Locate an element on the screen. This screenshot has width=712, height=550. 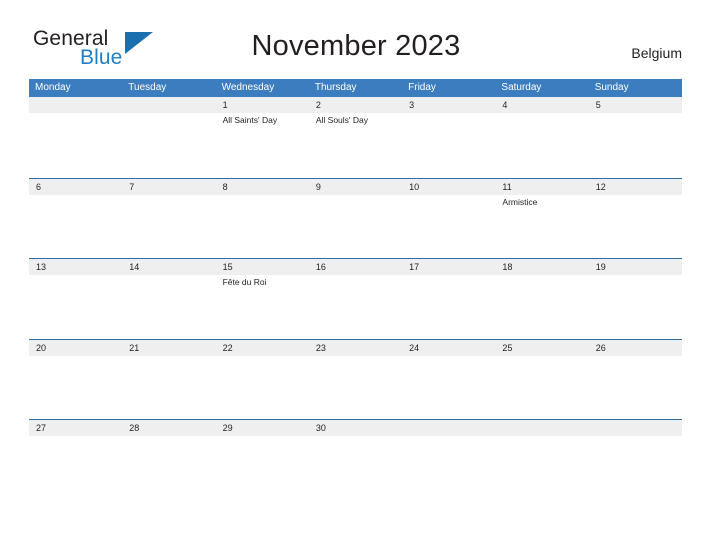
calendar-week-row: 13 14 15 16 17 18 19 Fête du Roi is located at coordinates (355, 298).